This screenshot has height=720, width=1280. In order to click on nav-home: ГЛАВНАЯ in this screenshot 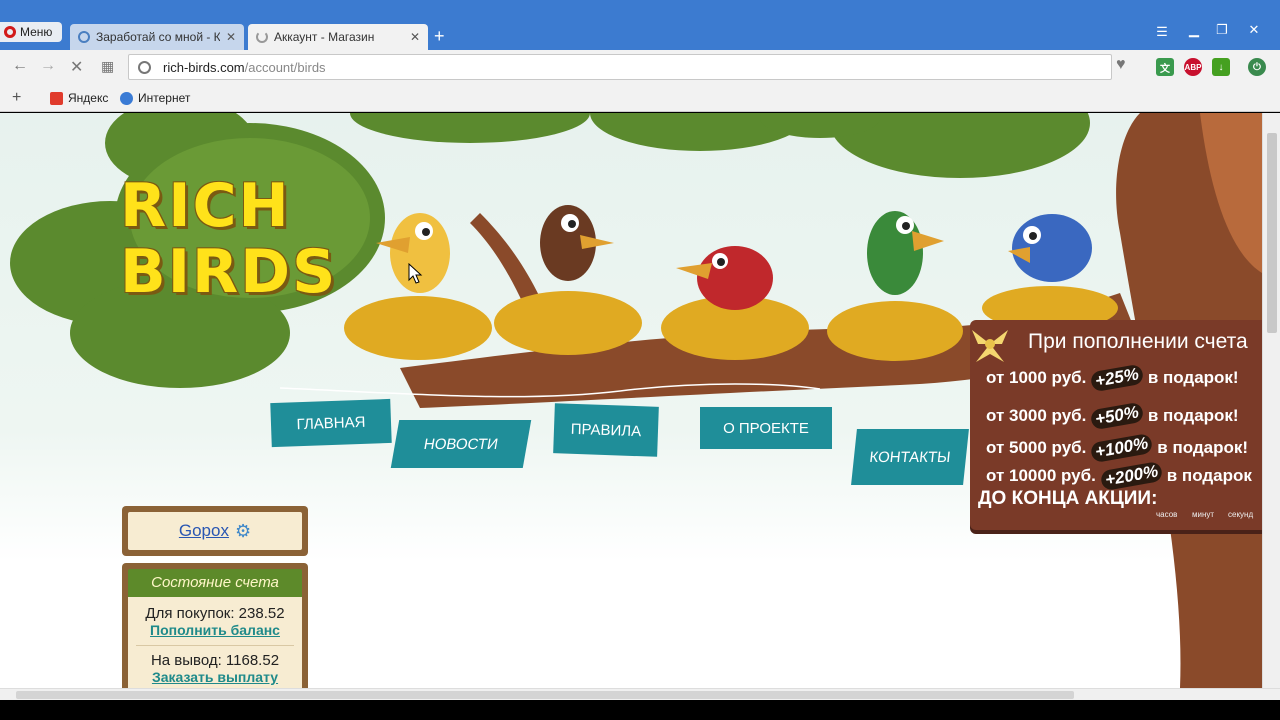, I will do `click(331, 423)`.